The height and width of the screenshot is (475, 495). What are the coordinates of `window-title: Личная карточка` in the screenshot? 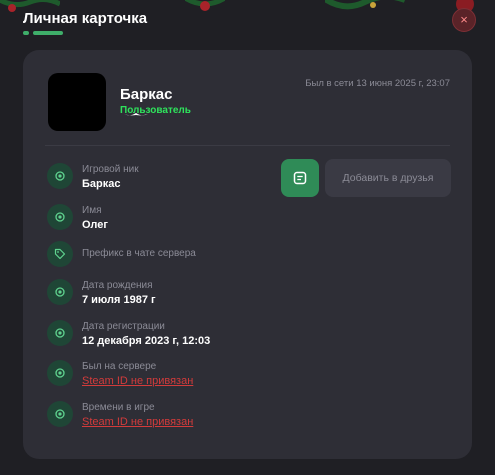 It's located at (85, 18).